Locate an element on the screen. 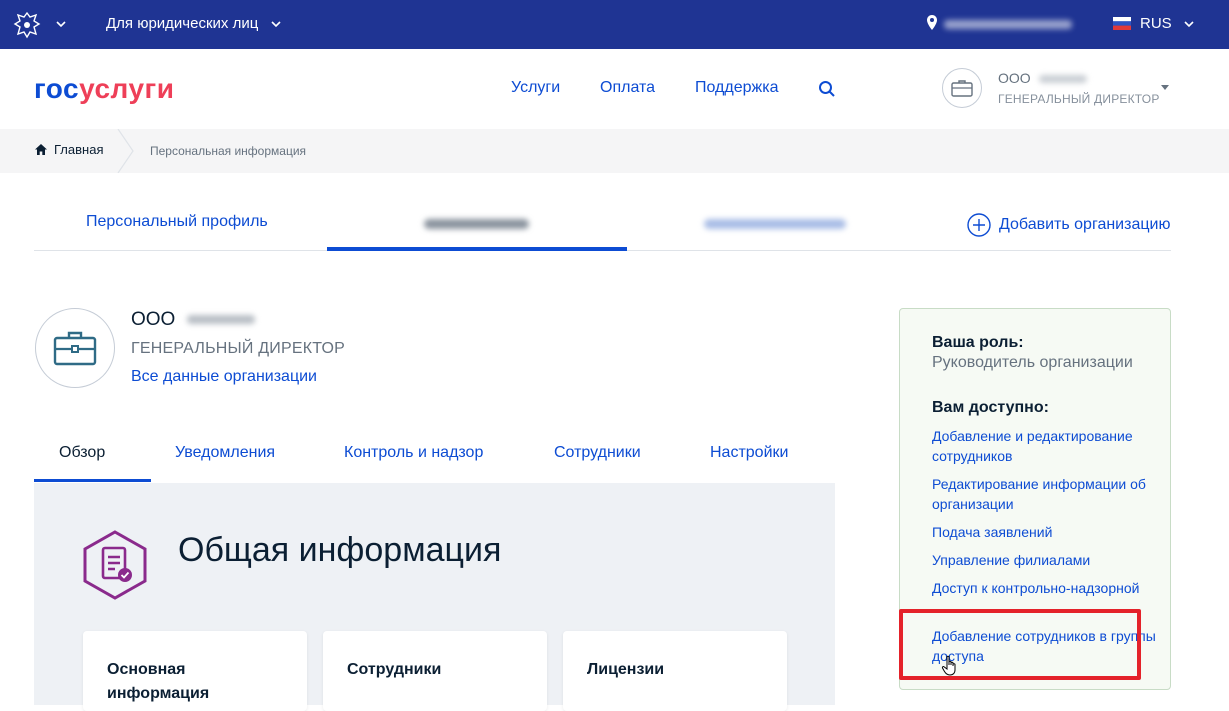  panel-title: Общая информация is located at coordinates (340, 550).